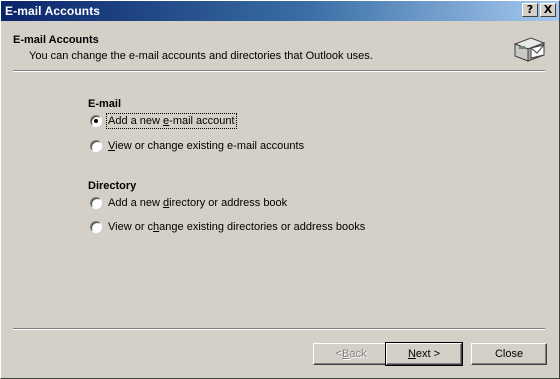  What do you see at coordinates (105, 104) in the screenshot?
I see `email-section-title: E-mail` at bounding box center [105, 104].